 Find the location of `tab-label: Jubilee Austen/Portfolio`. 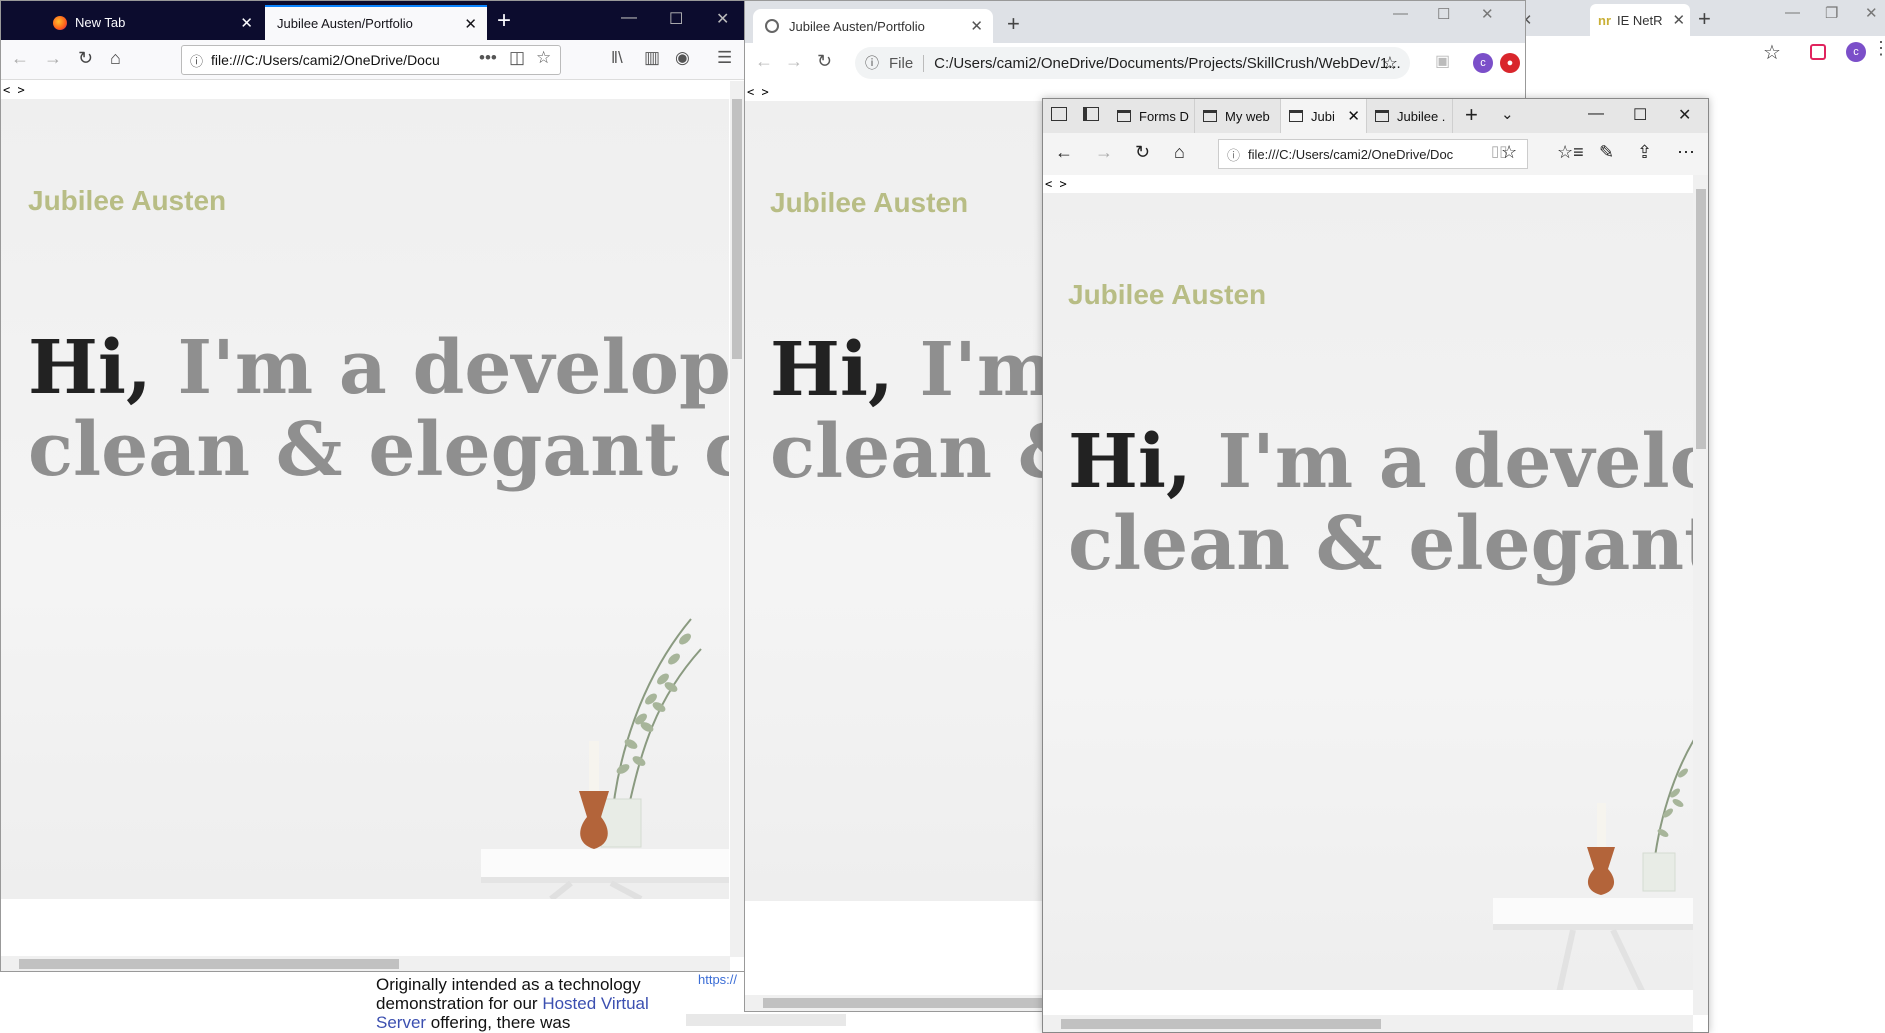

tab-label: Jubilee Austen/Portfolio is located at coordinates (857, 26).